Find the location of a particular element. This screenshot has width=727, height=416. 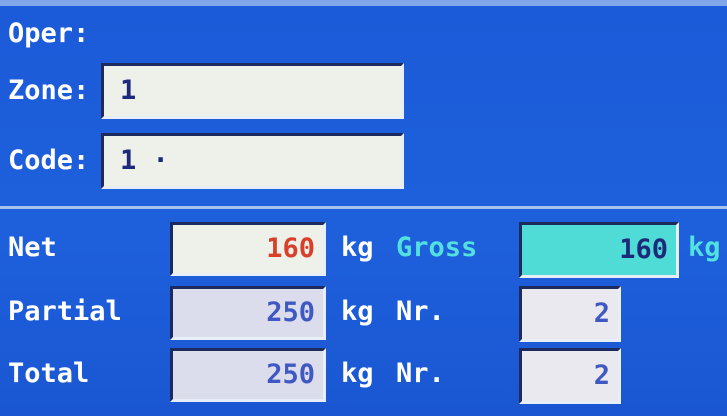

total-nr-field: 2 is located at coordinates (570, 376).